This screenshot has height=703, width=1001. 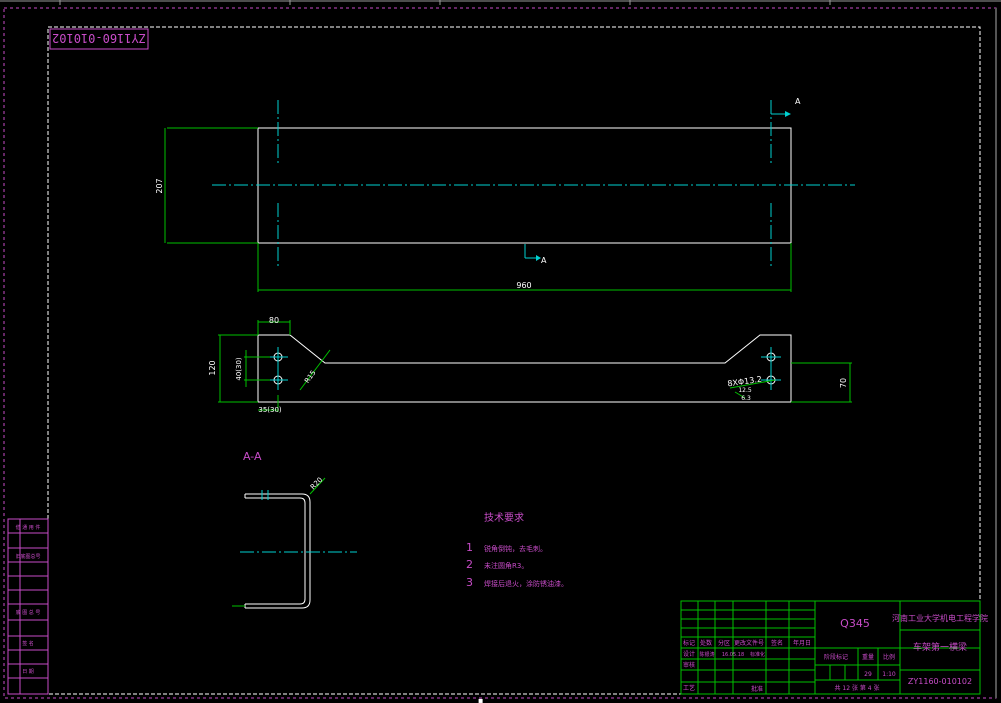 What do you see at coordinates (504, 517) in the screenshot?
I see `notes-title: 技术要求` at bounding box center [504, 517].